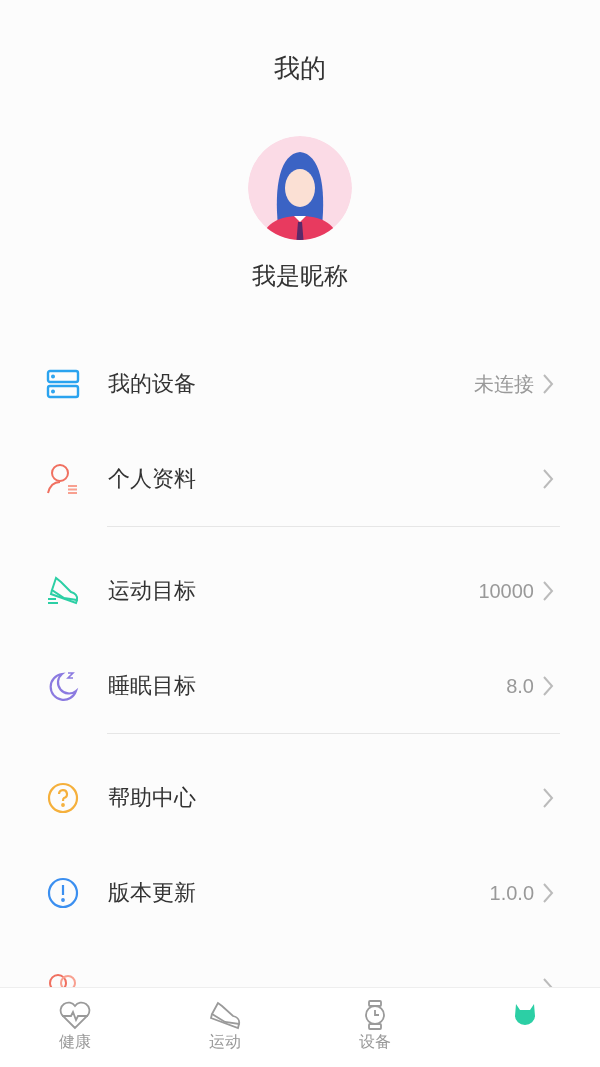 This screenshot has height=1067, width=600. What do you see at coordinates (152, 590) in the screenshot?
I see `menu-item-label: 运动目标` at bounding box center [152, 590].